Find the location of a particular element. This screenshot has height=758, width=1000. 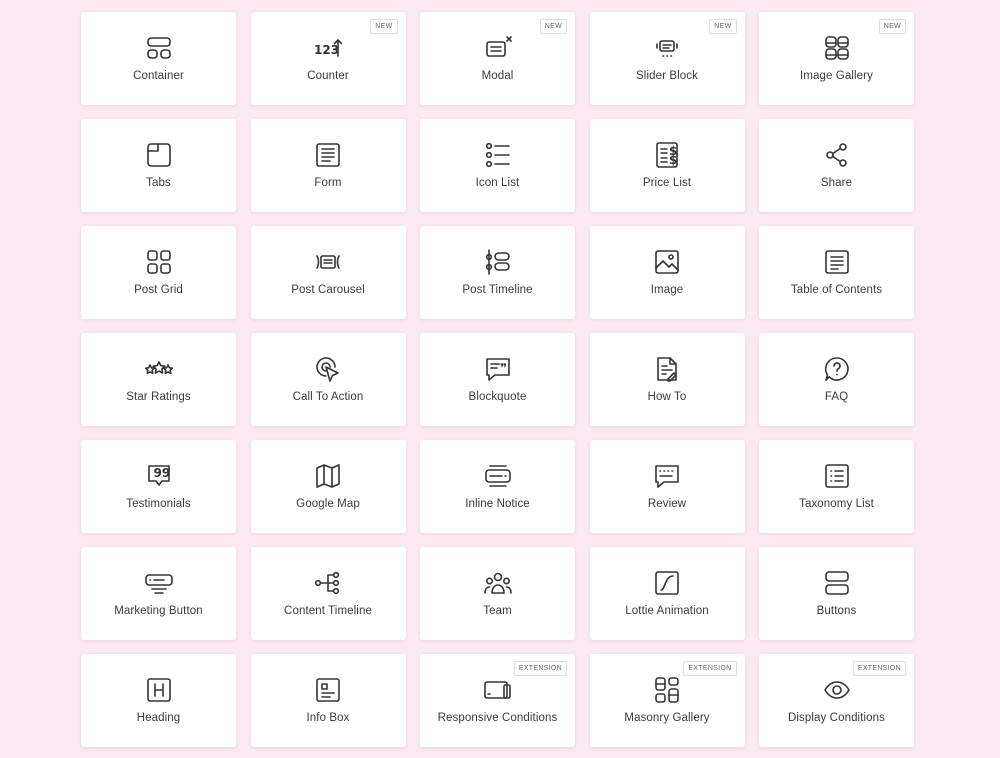

block-card-call-to-action: Call To Action is located at coordinates (328, 379).